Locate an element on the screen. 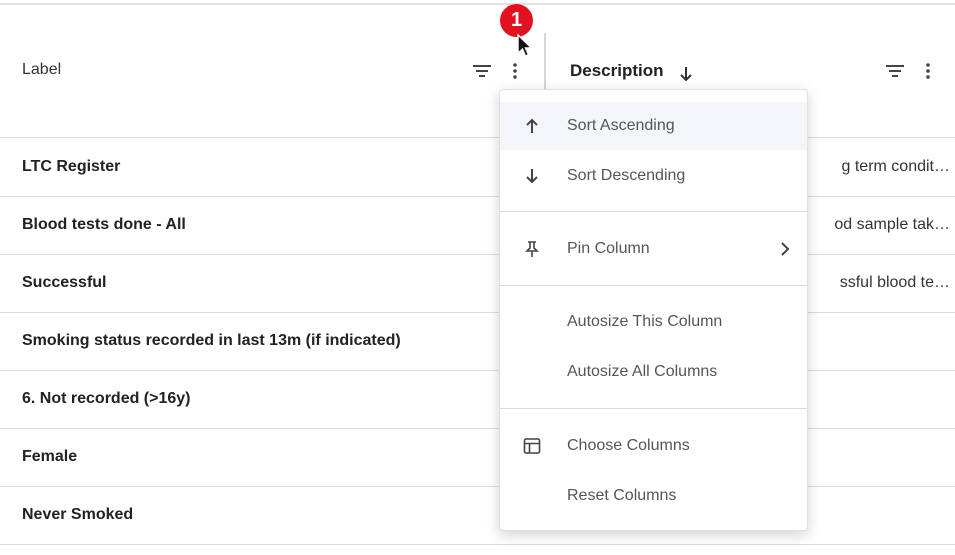  table-row: Never Smoked is located at coordinates (477, 515).